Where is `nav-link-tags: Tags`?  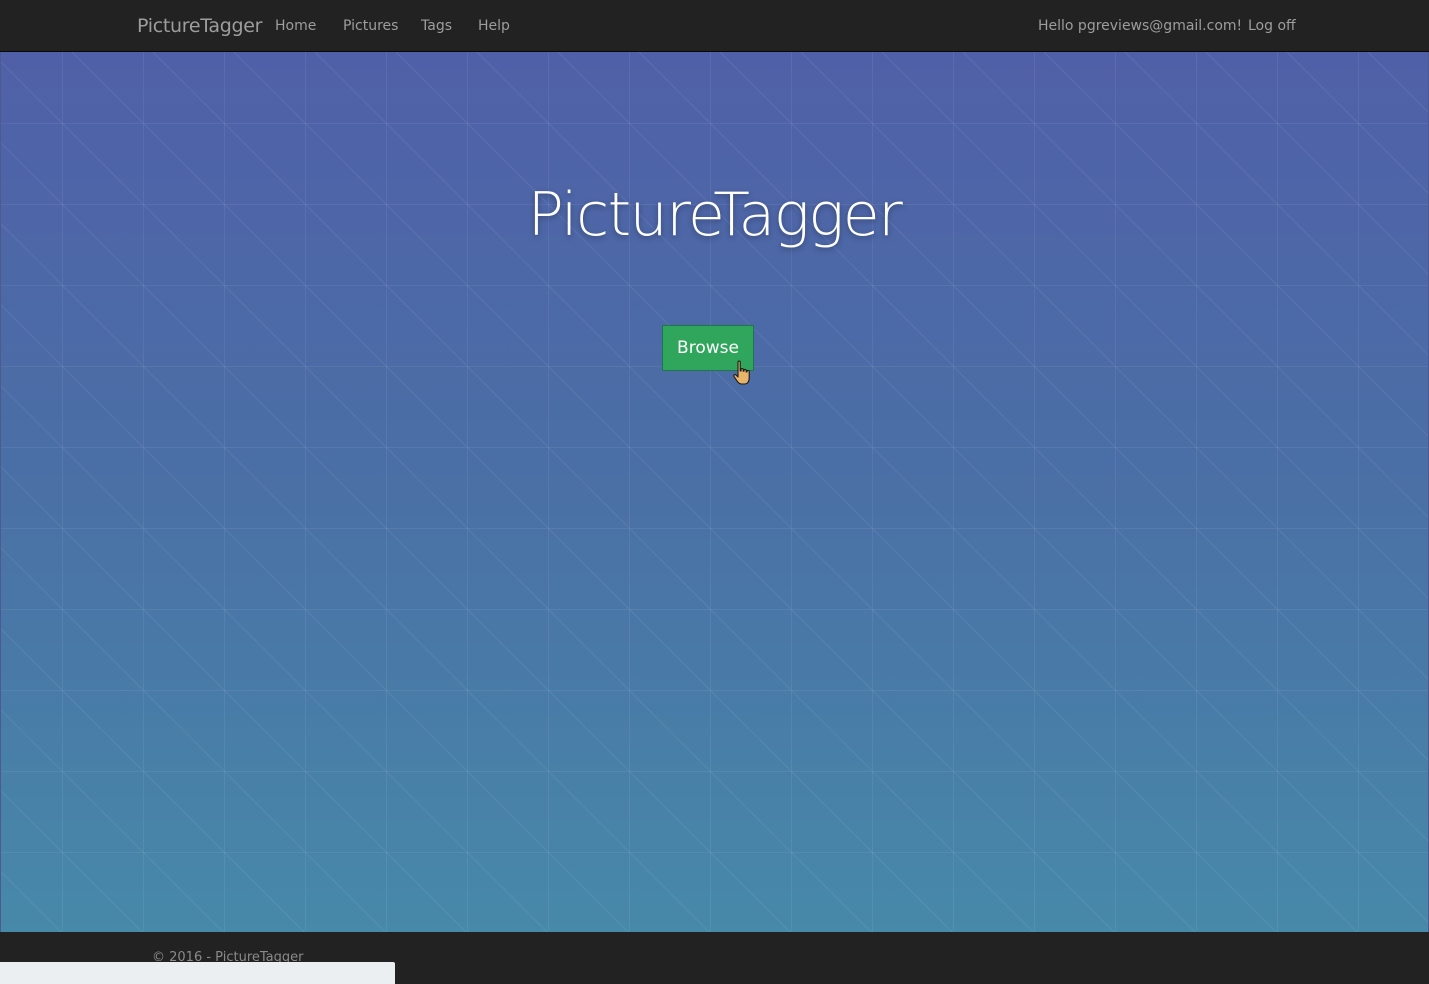 nav-link-tags: Tags is located at coordinates (436, 26).